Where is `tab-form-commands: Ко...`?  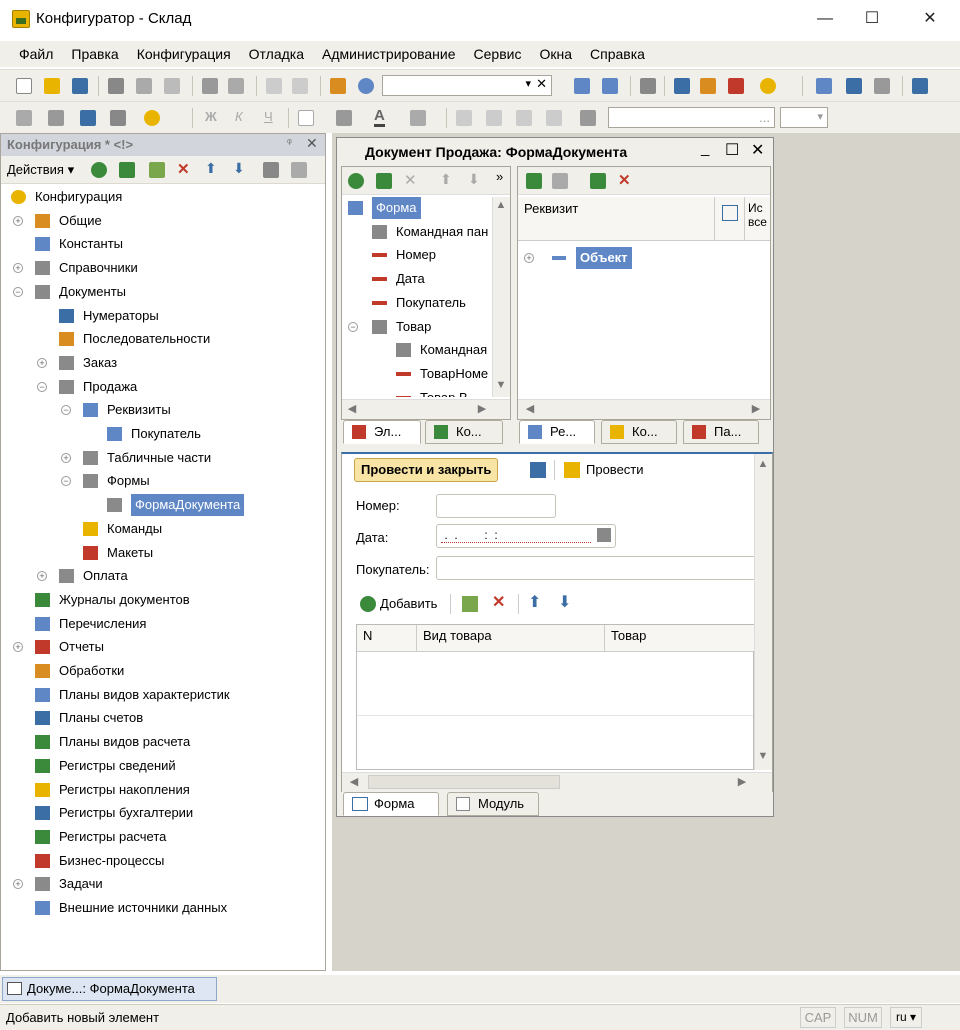
tab-form-commands: Ко... is located at coordinates (639, 432).